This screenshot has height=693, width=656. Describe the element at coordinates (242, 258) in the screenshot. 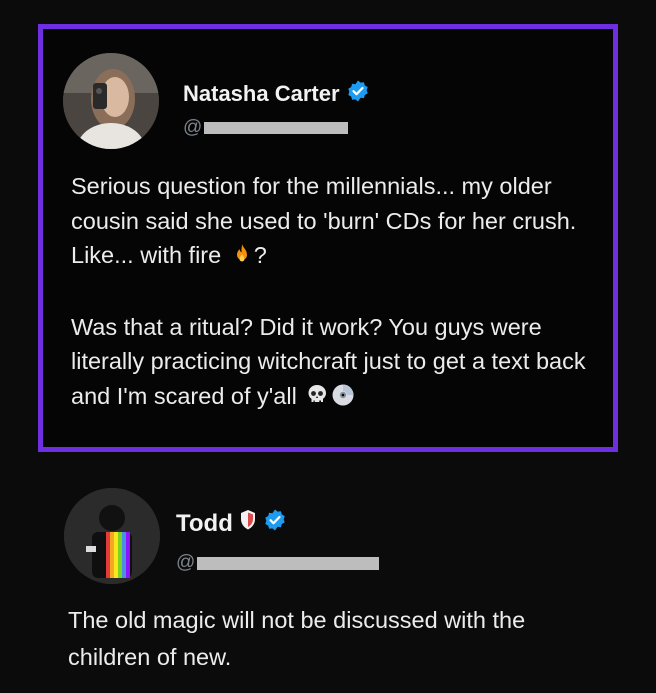

I see `fire-icon` at that location.